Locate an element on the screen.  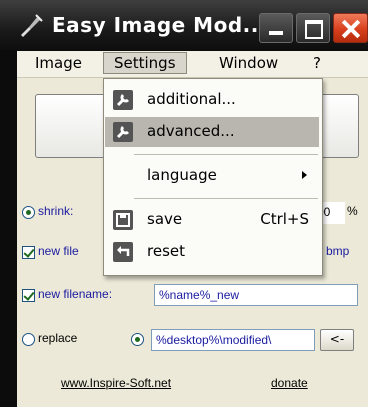
menu-item-label: language is located at coordinates (182, 175).